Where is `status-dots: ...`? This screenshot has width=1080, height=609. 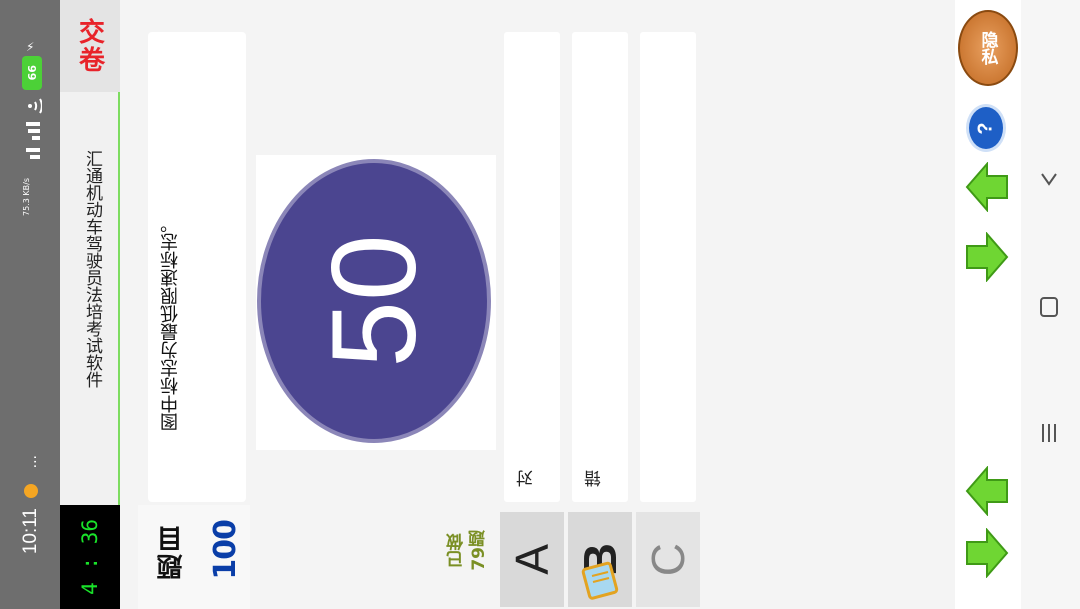 status-dots: ... is located at coordinates (32, 462).